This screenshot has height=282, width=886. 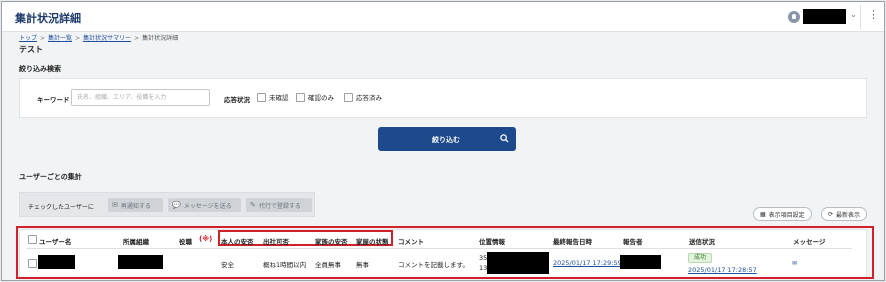 I want to click on col-house-status: 家屋の状態, so click(x=372, y=241).